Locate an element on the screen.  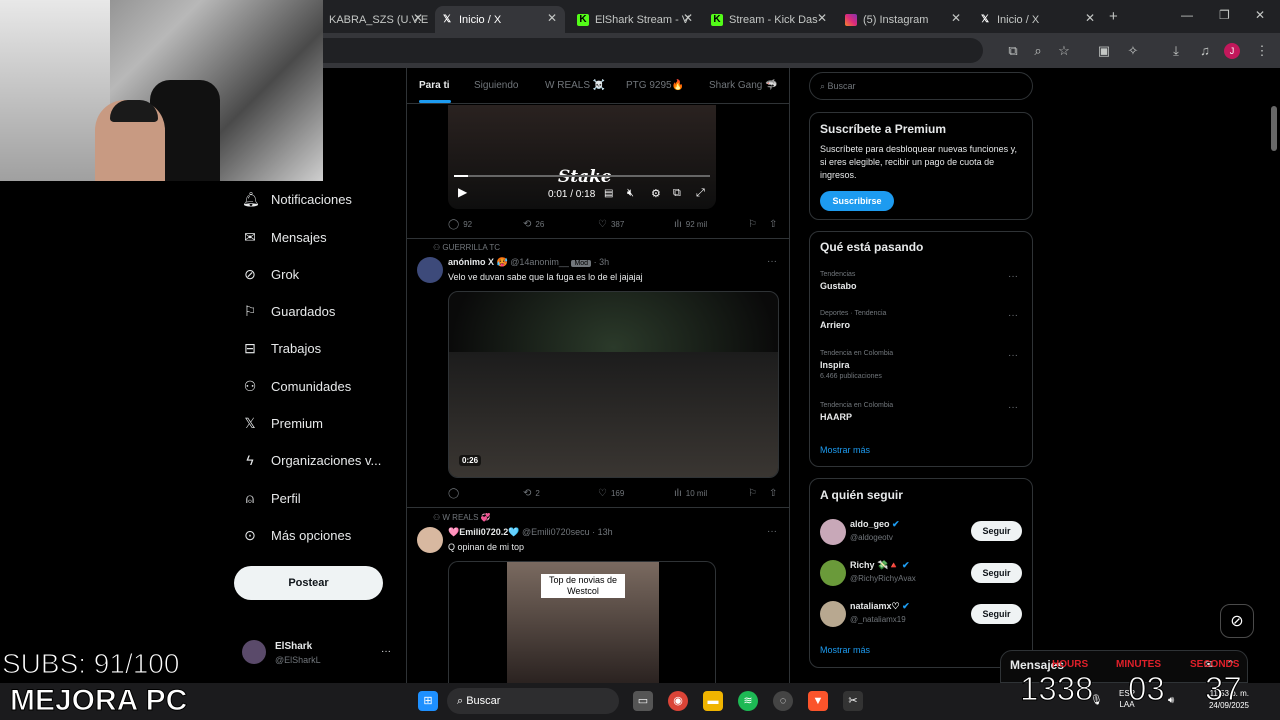
start-icon: ⊞ is located at coordinates (428, 701).